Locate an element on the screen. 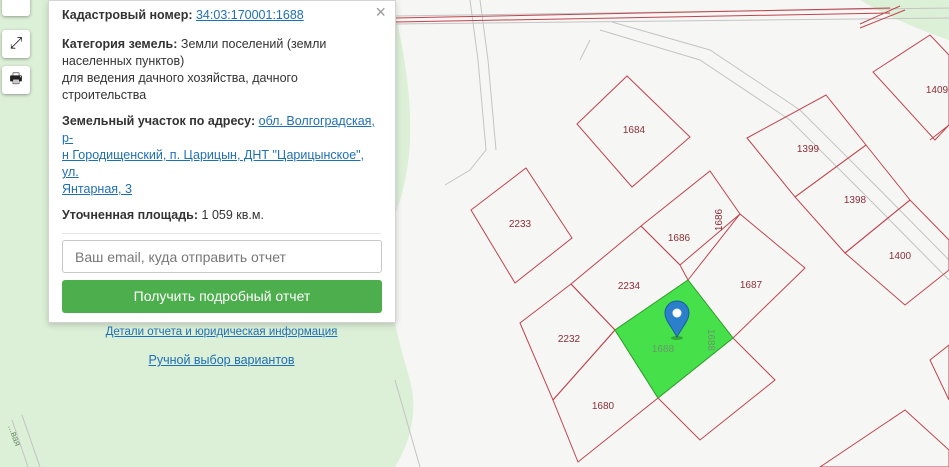 The width and height of the screenshot is (949, 467). details-link-row: Детали отчета и юридическая информация is located at coordinates (221, 332).